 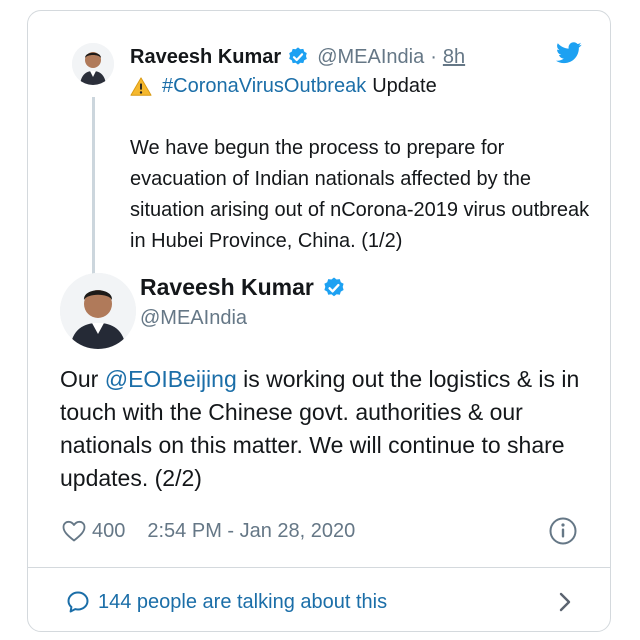 What do you see at coordinates (563, 531) in the screenshot?
I see `info-icon` at bounding box center [563, 531].